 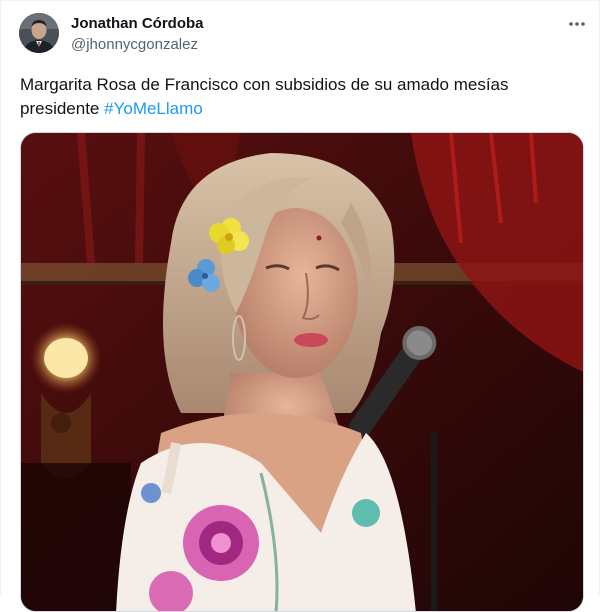 I want to click on hashtag-link: #YoMeLlamo, so click(x=153, y=108).